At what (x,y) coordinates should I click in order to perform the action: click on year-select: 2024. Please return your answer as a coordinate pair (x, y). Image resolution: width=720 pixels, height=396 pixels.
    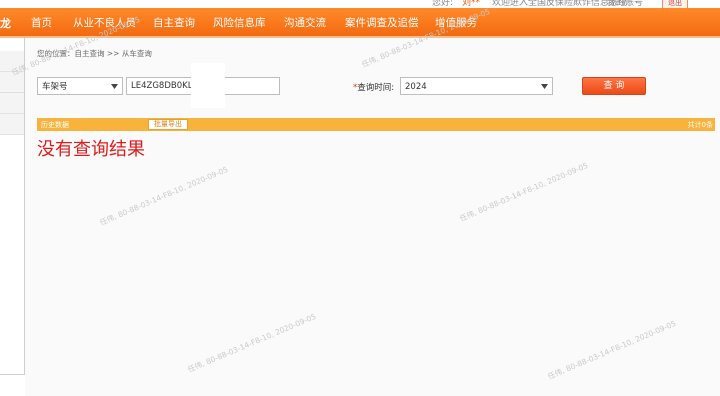
    Looking at the image, I should click on (476, 86).